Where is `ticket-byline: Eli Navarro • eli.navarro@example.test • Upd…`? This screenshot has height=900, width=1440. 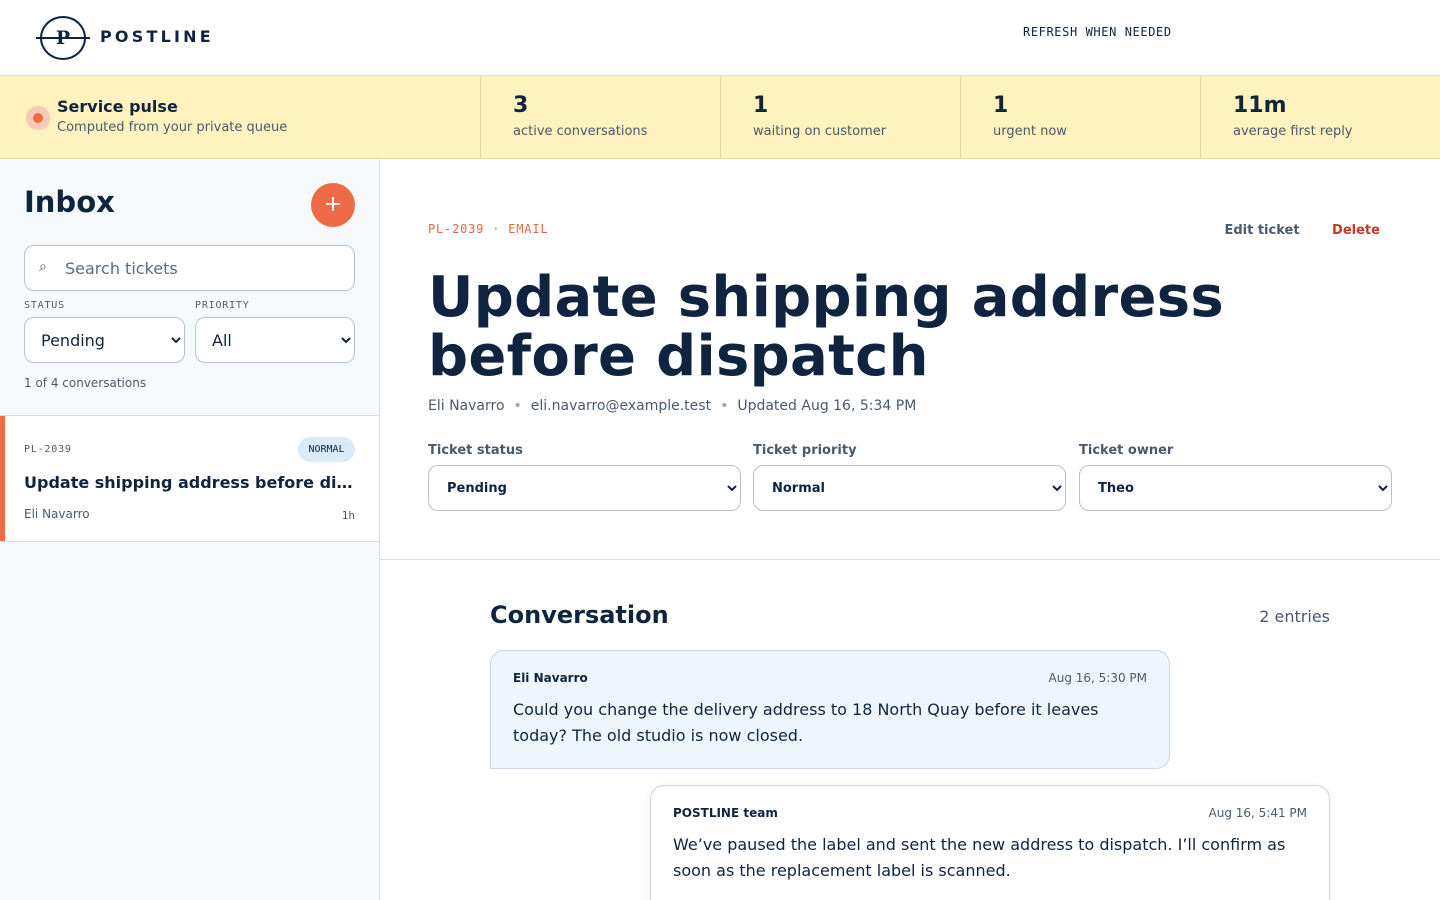 ticket-byline: Eli Navarro • eli.navarro@example.test • Upd… is located at coordinates (672, 406).